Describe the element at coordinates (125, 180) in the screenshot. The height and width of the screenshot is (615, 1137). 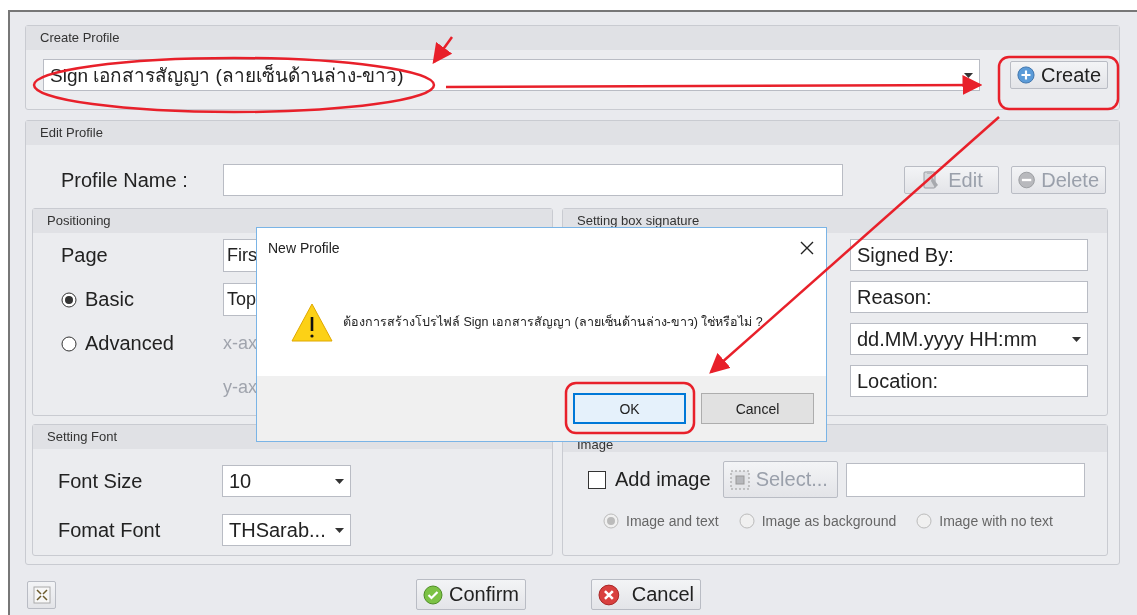
I see `field-label: Profile Name :` at that location.